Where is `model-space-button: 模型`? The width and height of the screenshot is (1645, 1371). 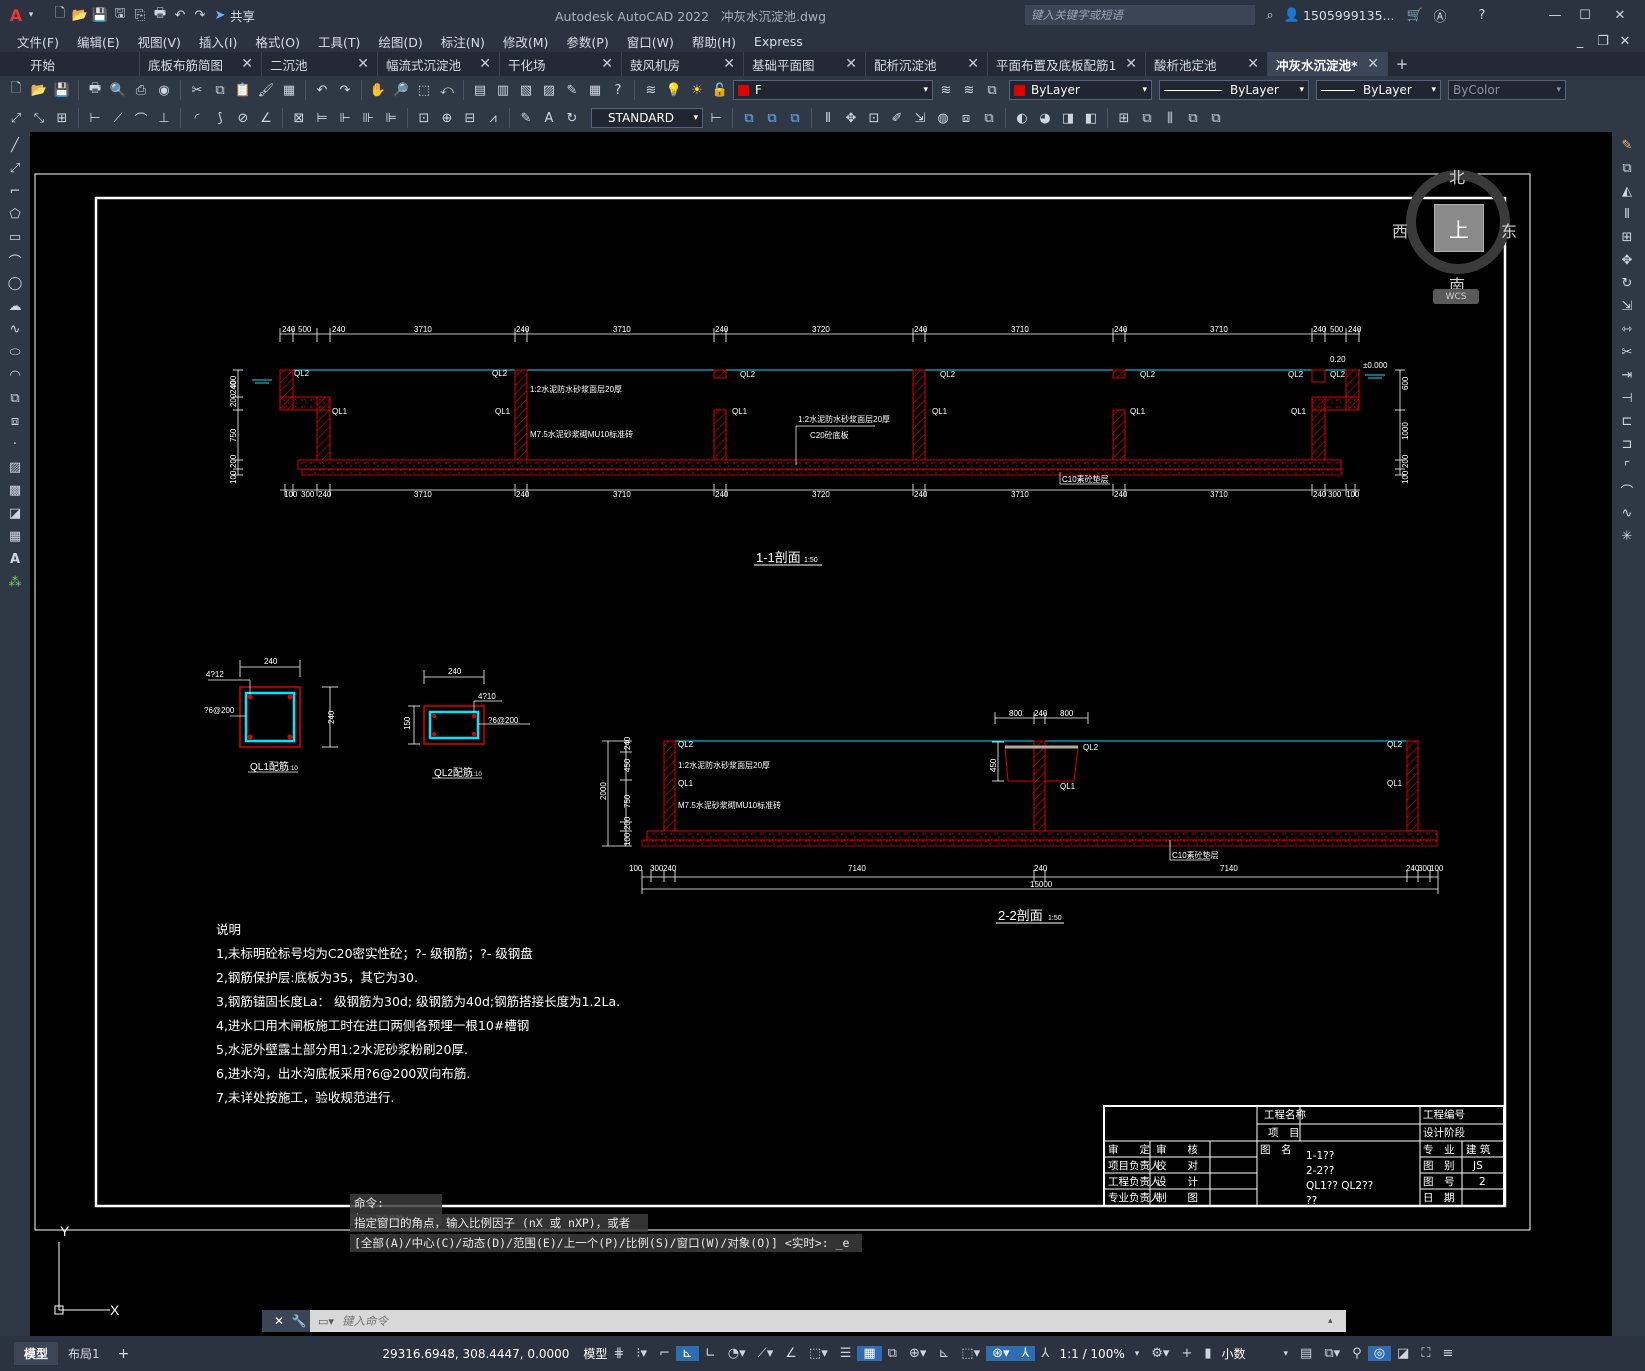
model-space-button: 模型 is located at coordinates (595, 1353).